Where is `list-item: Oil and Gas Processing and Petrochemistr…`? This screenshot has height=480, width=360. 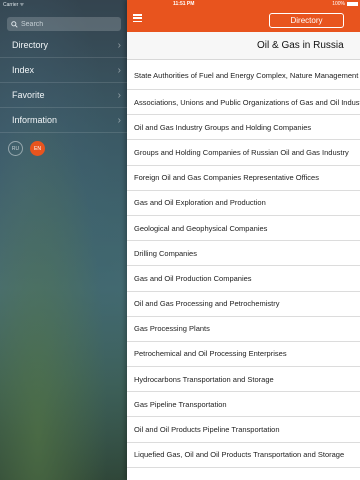
list-item: Oil and Gas Processing and Petrochemistr… is located at coordinates (243, 304).